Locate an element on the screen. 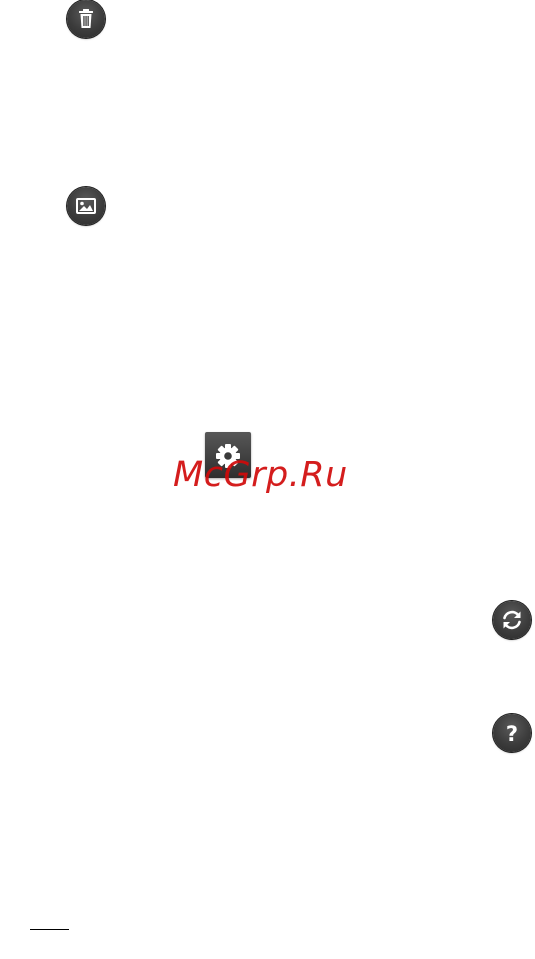 The height and width of the screenshot is (959, 535). footnote-divider is located at coordinates (49, 929).